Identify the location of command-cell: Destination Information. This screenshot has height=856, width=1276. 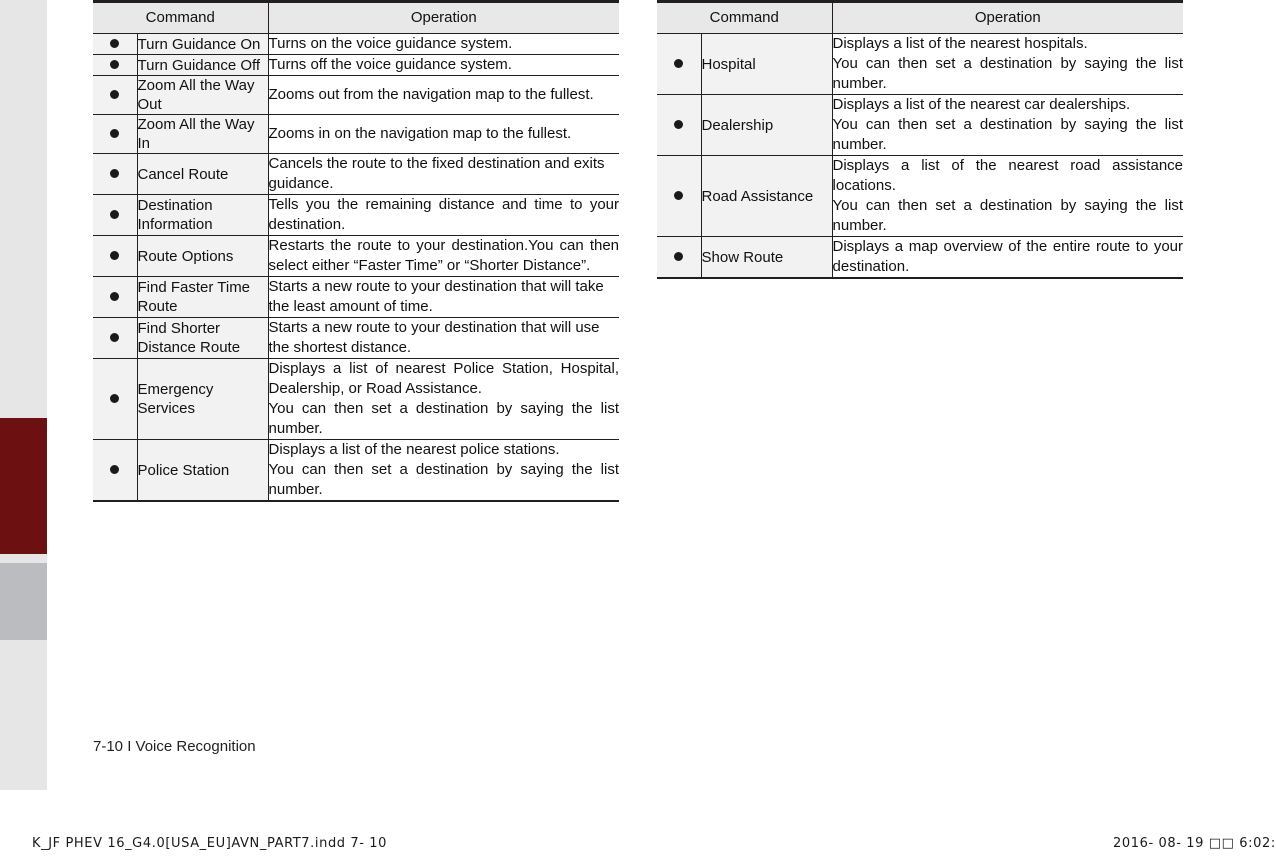
(203, 215).